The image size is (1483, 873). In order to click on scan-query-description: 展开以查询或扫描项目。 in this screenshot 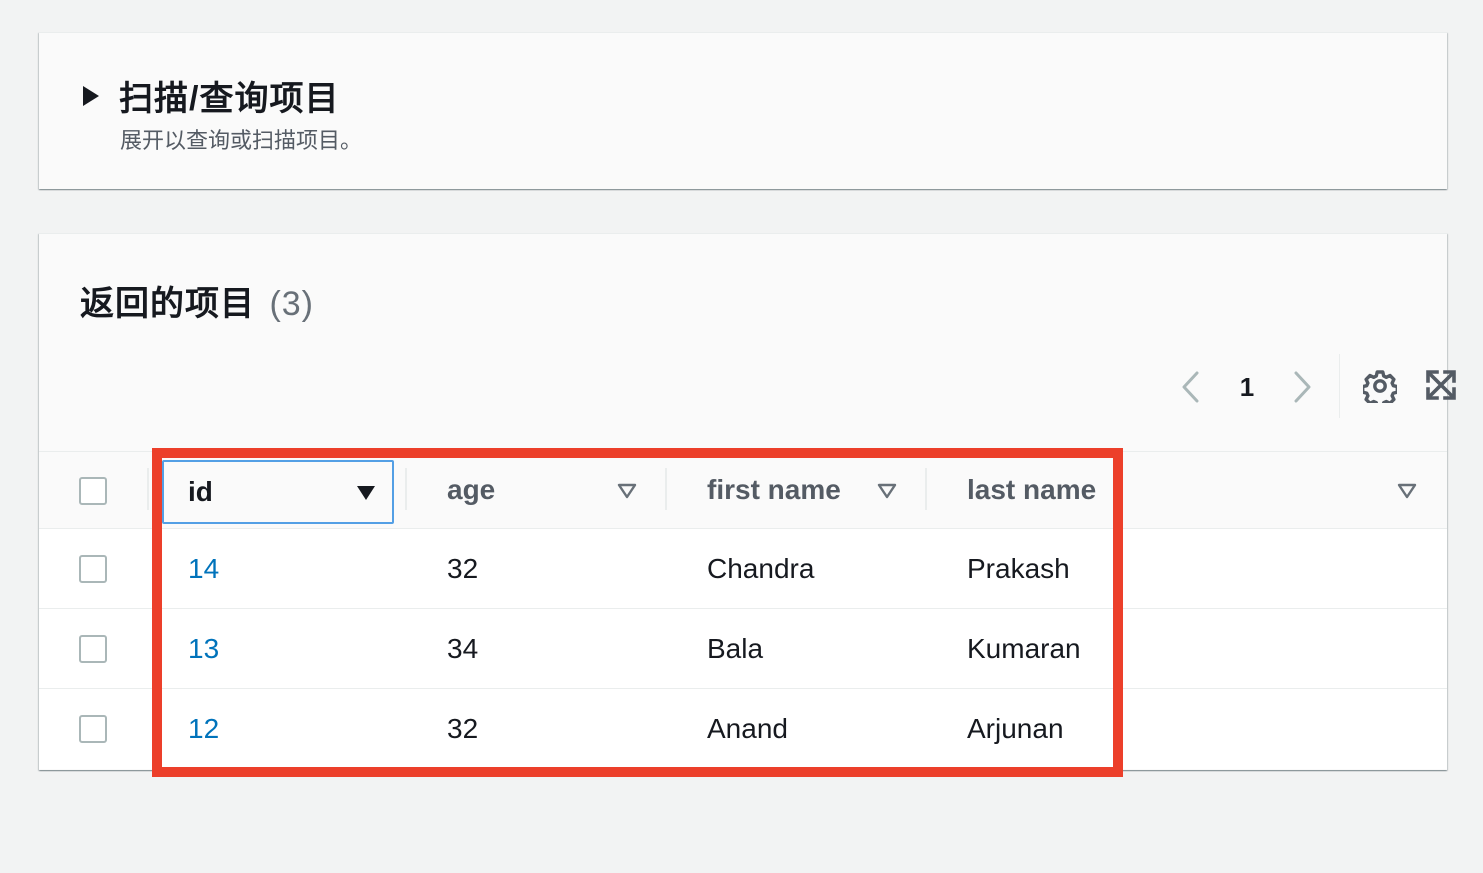, I will do `click(241, 140)`.